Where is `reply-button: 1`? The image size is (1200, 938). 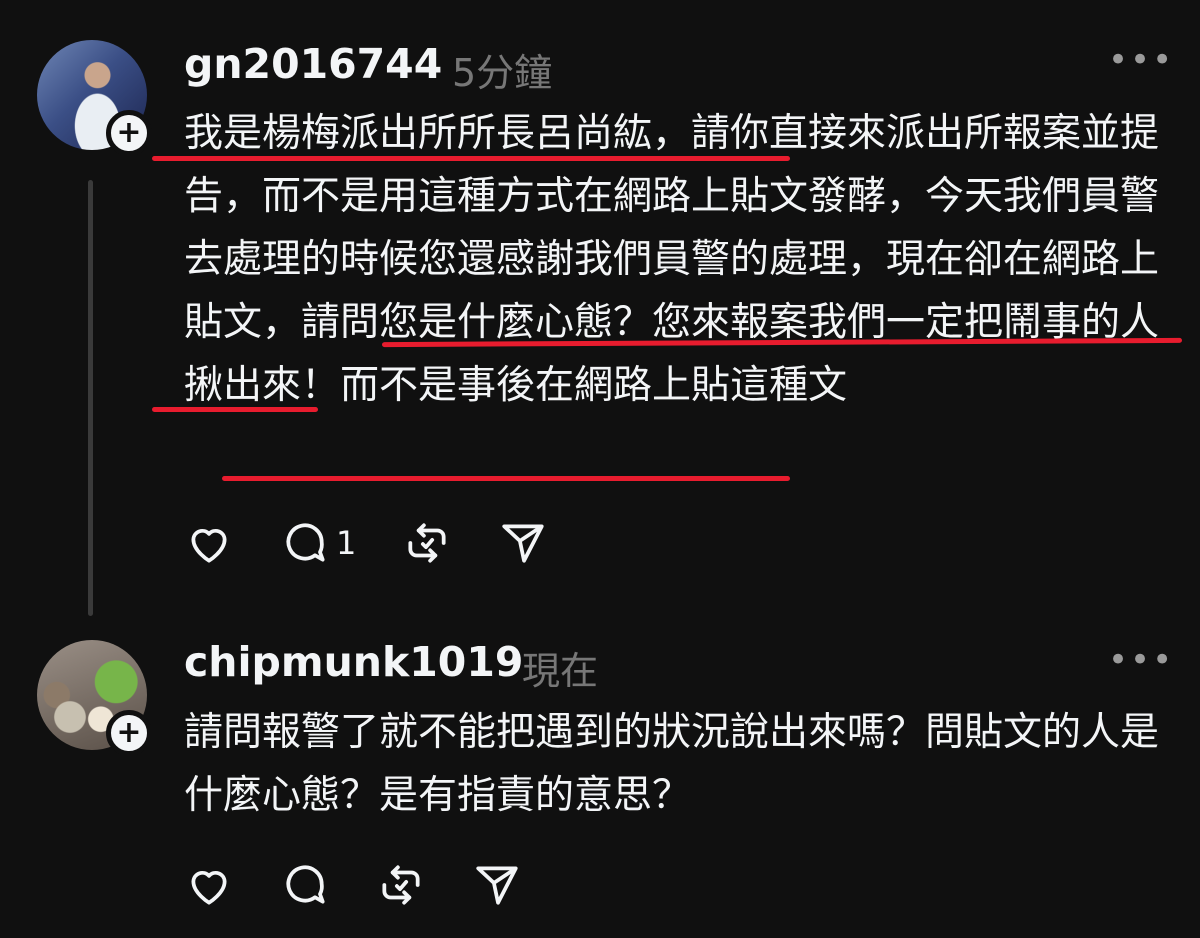 reply-button: 1 is located at coordinates (318, 543).